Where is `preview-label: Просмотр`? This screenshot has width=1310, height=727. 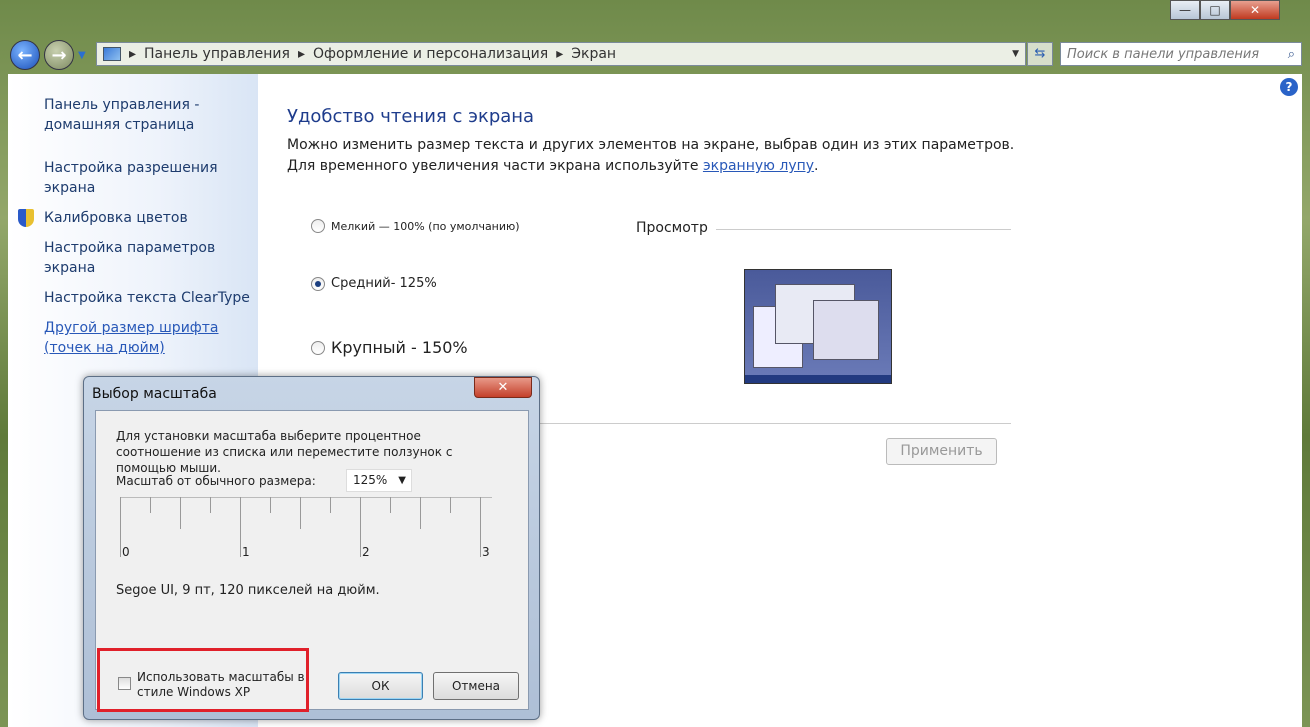 preview-label: Просмотр is located at coordinates (672, 228).